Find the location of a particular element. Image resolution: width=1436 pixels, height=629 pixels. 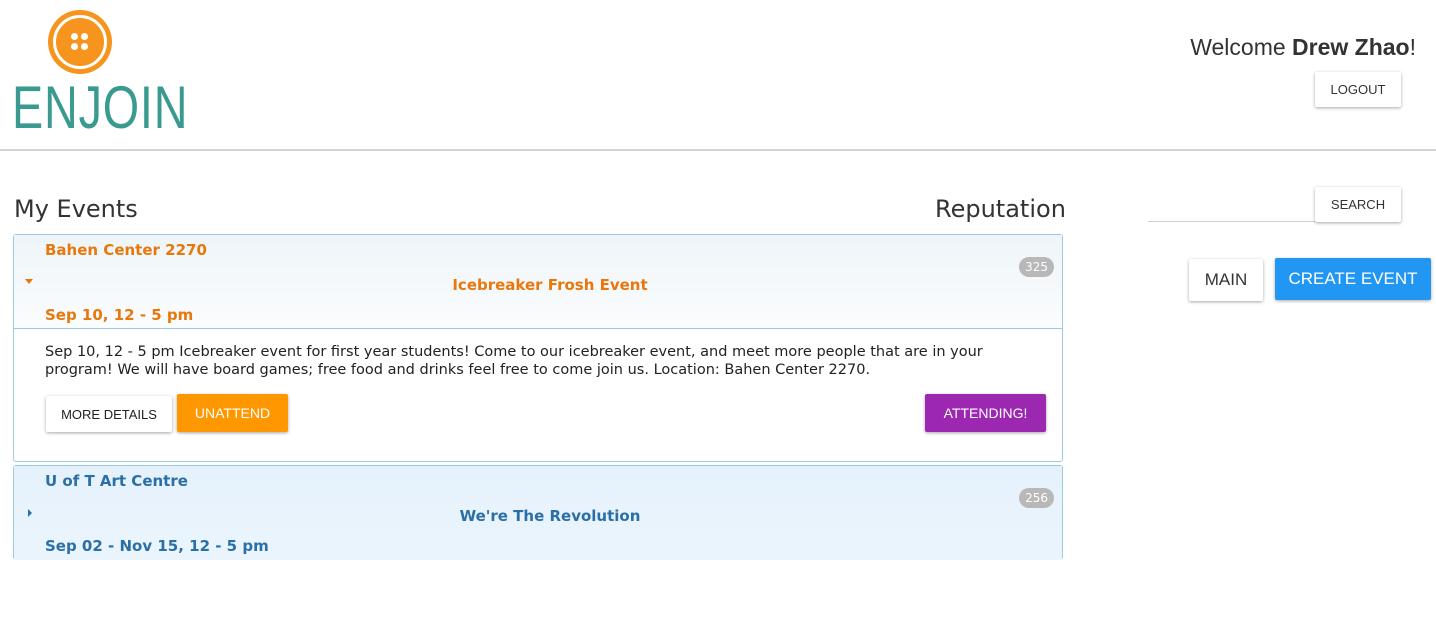

header-divider is located at coordinates (718, 150).